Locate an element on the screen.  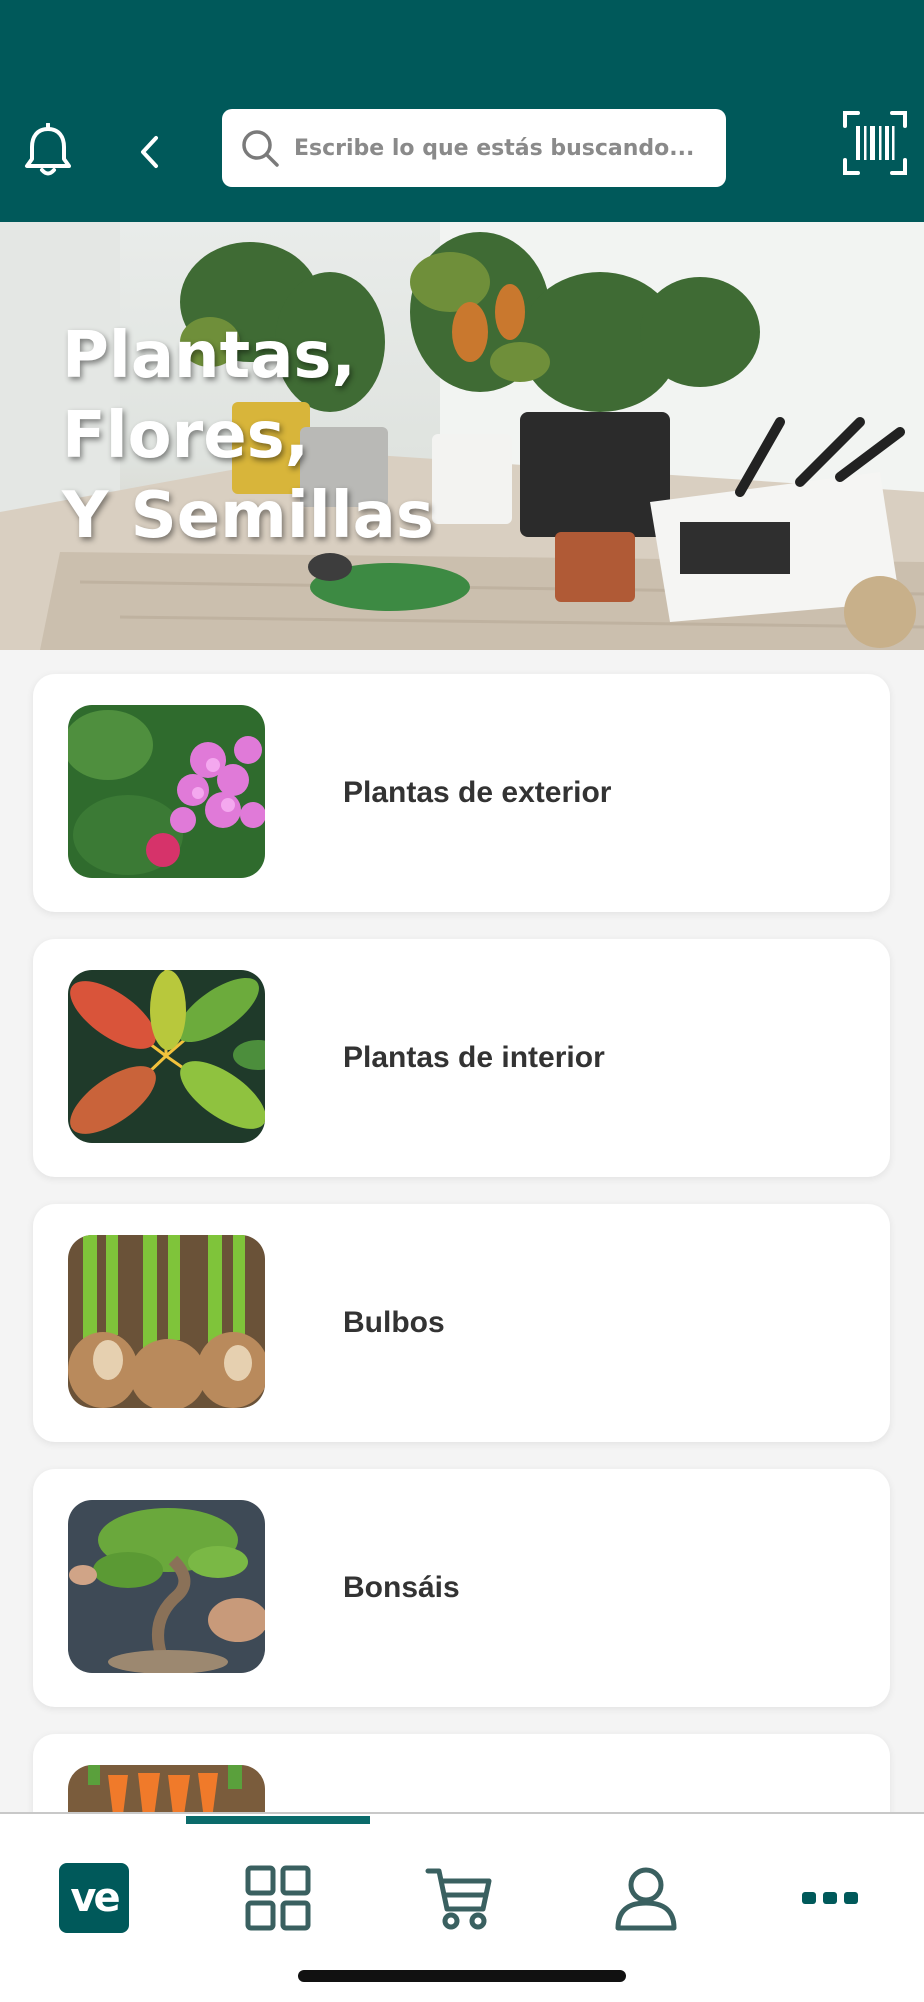
brand-logo: ve is located at coordinates (94, 1898).